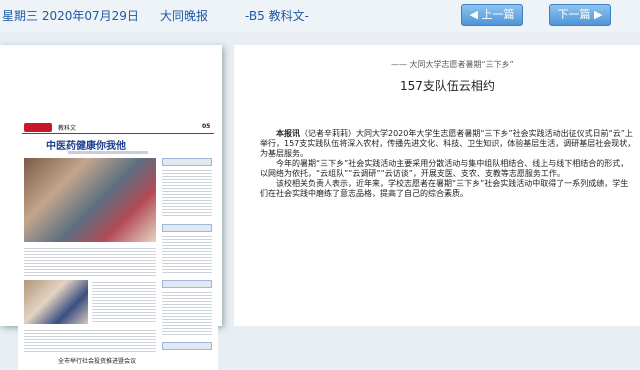 This screenshot has height=370, width=640. Describe the element at coordinates (206, 126) in the screenshot. I see `thumbnail-page-number: 05` at that location.